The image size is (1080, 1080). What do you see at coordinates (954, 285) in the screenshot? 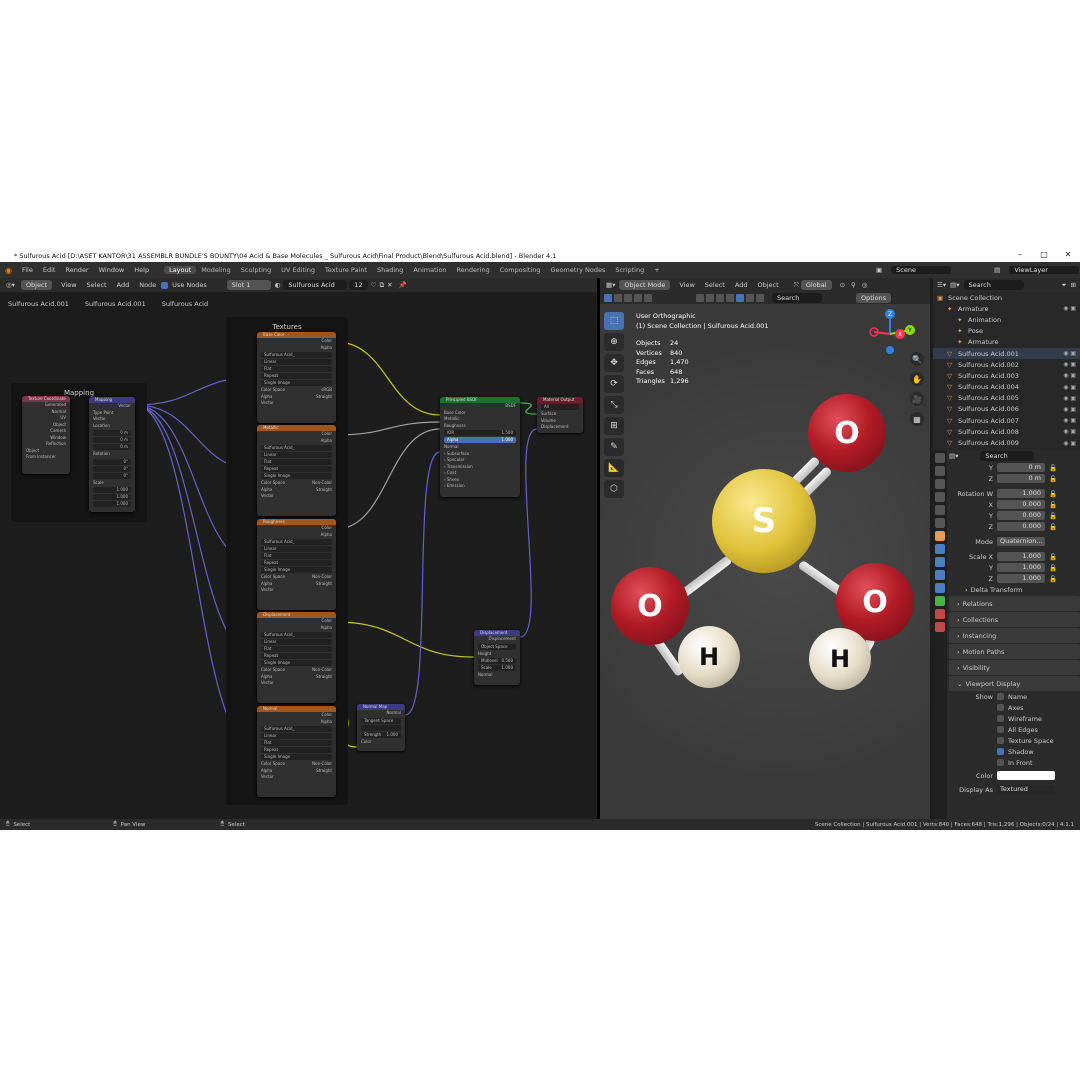
I see `display-mode-icon: ▤▾` at bounding box center [954, 285].